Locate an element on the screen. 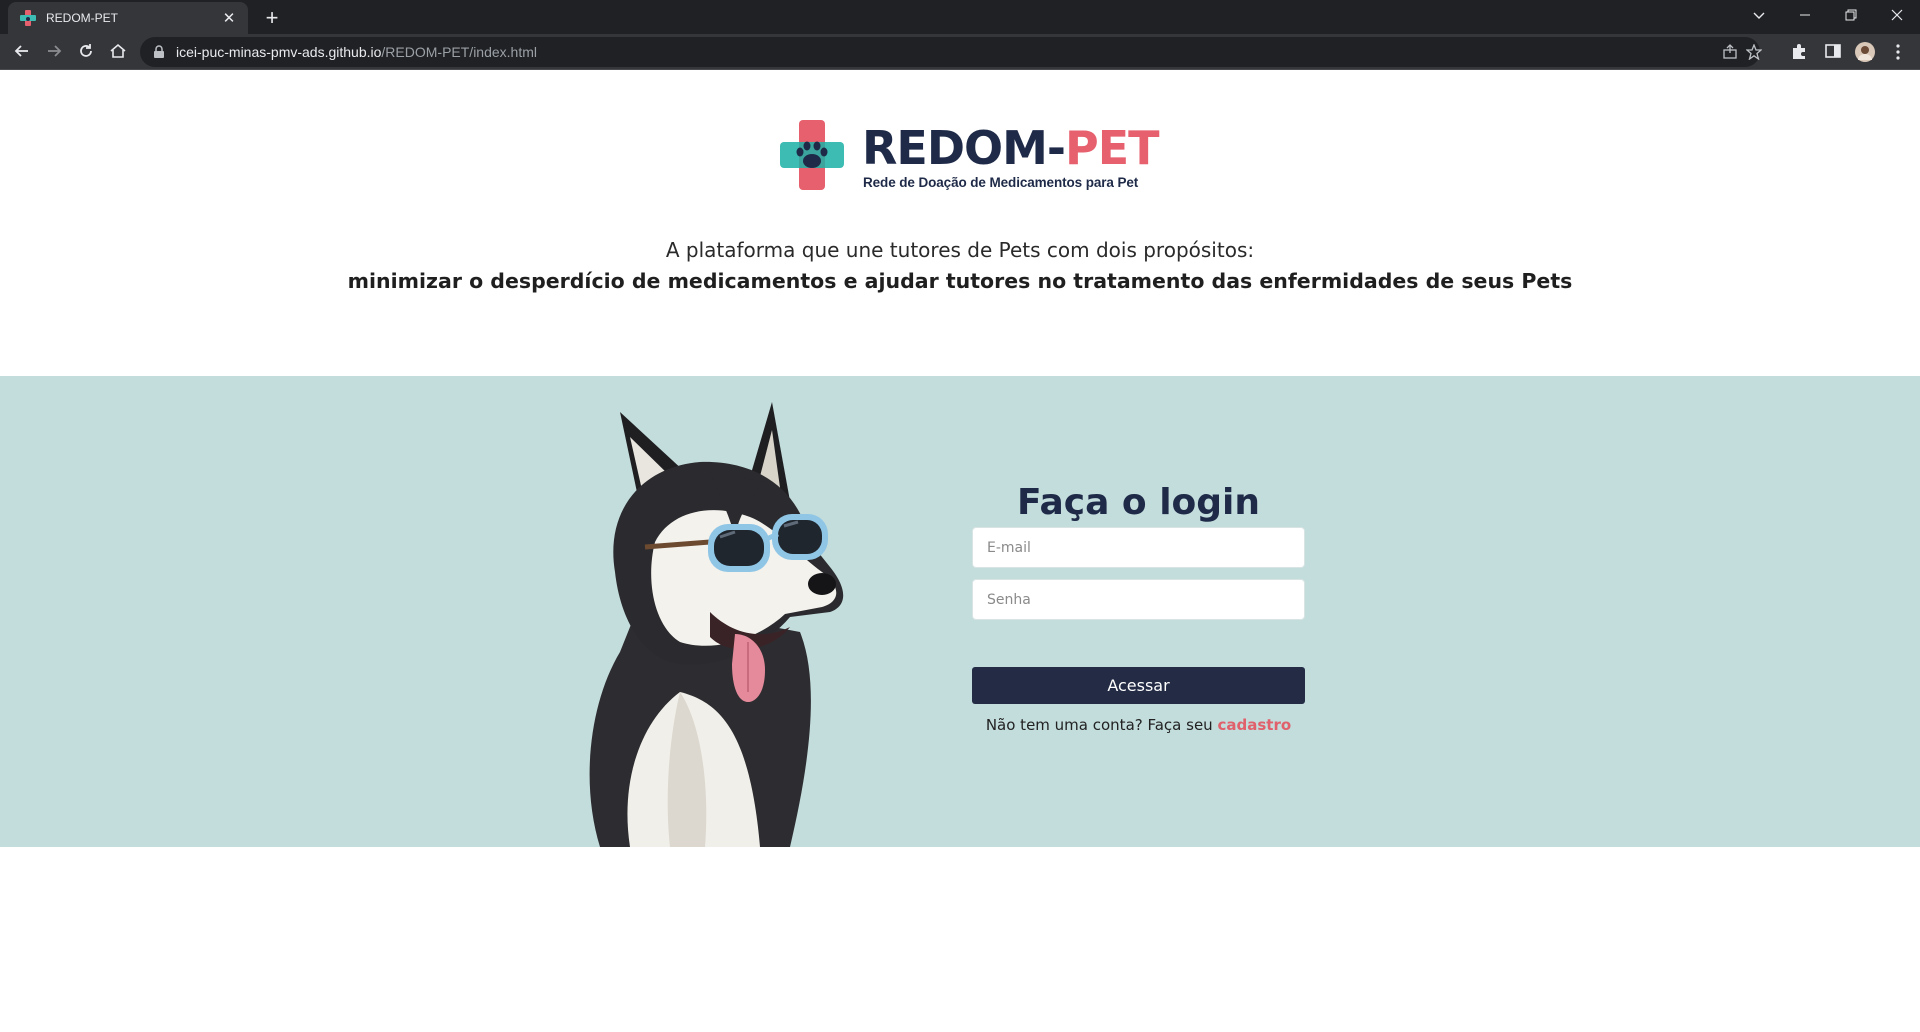  logo-cross-paw-icon is located at coordinates (812, 155).